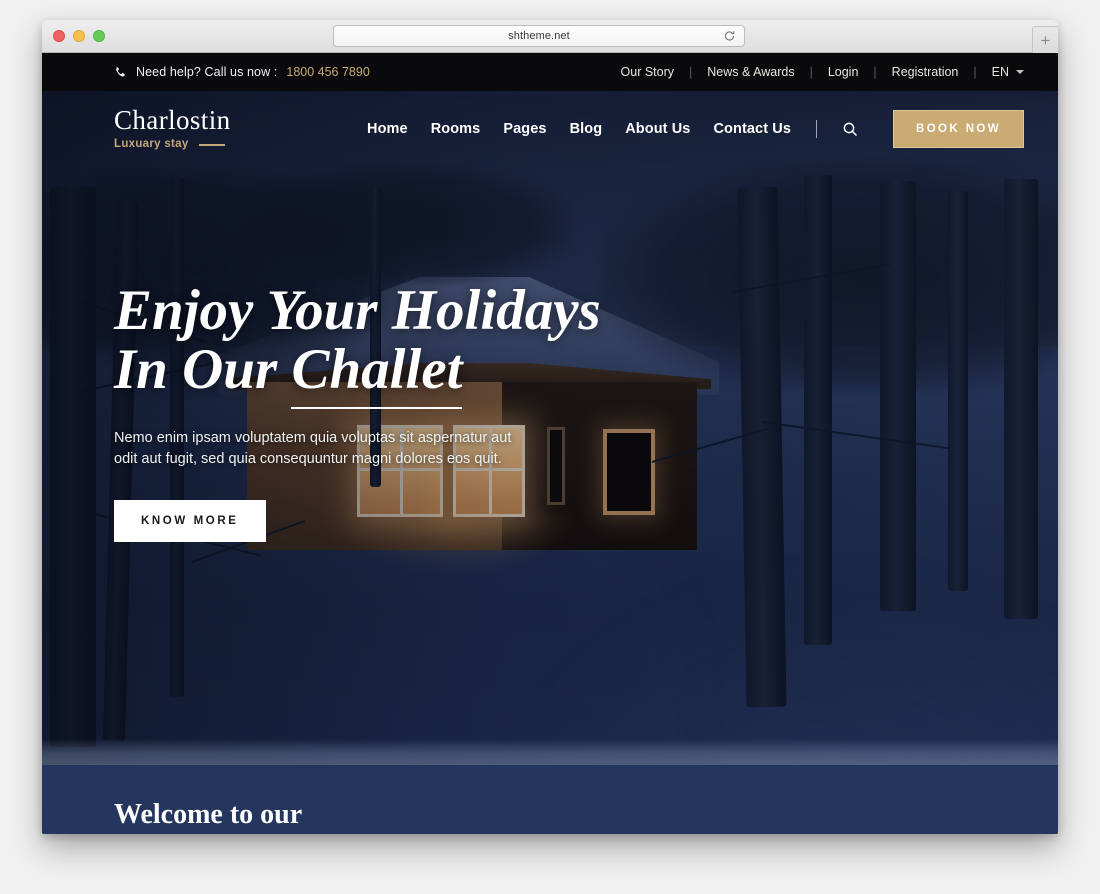 The width and height of the screenshot is (1100, 894). I want to click on hero-title: Enjoy Your Holidays In Our Challet, so click(394, 344).